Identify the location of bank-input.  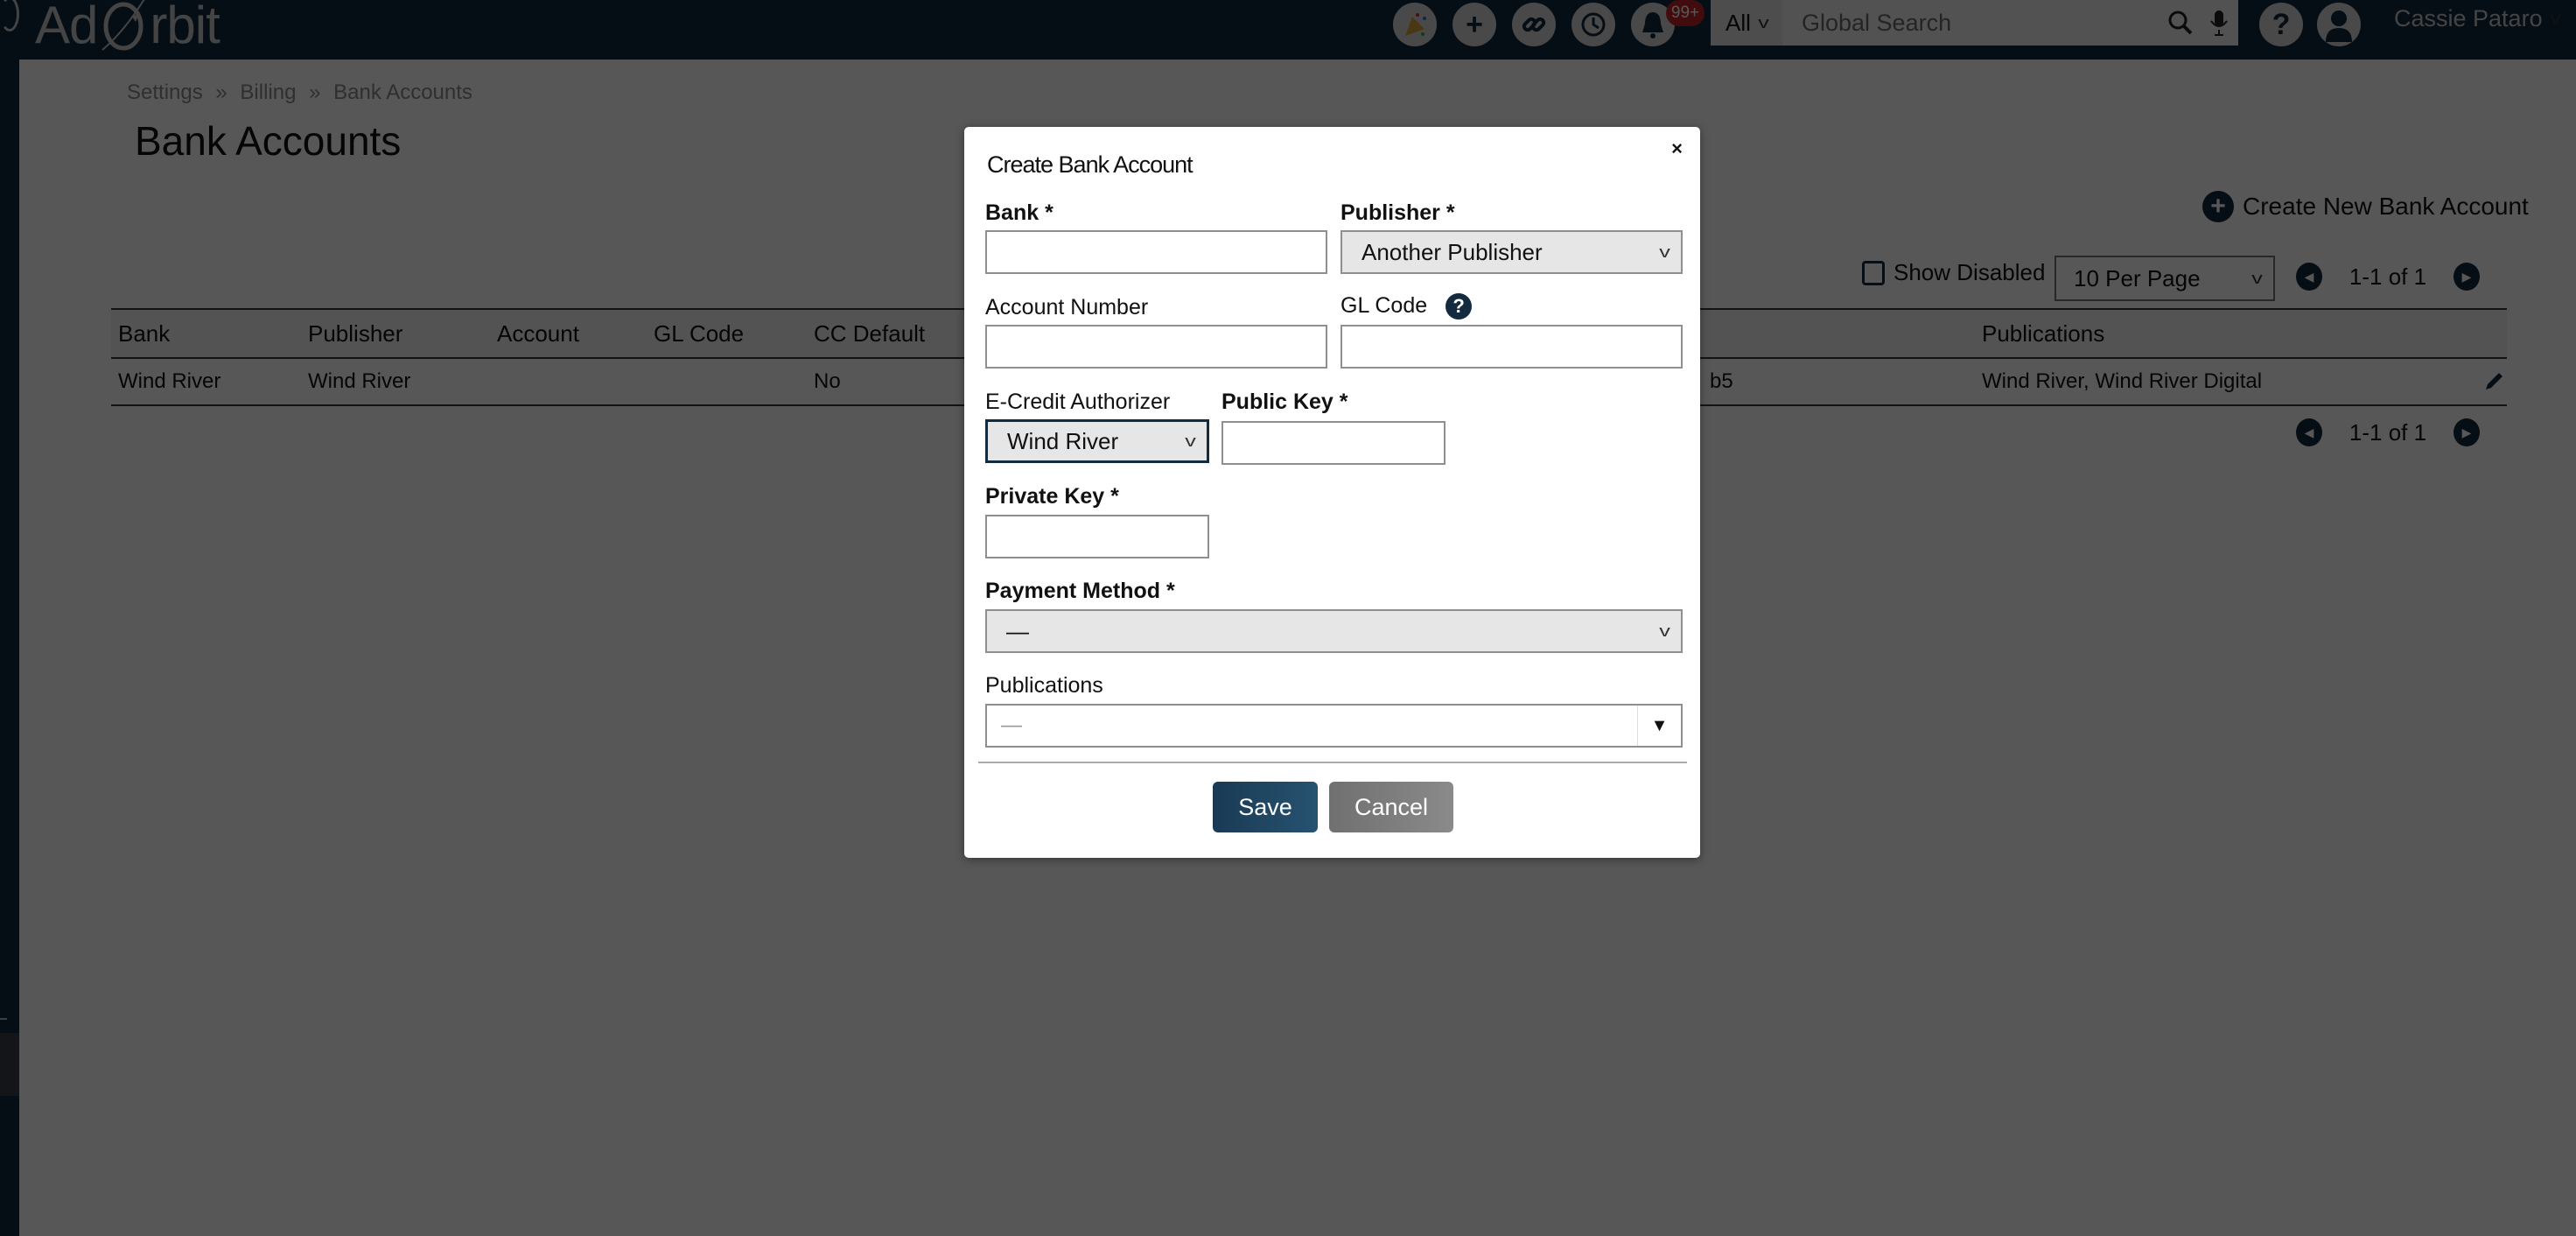
(1156, 252).